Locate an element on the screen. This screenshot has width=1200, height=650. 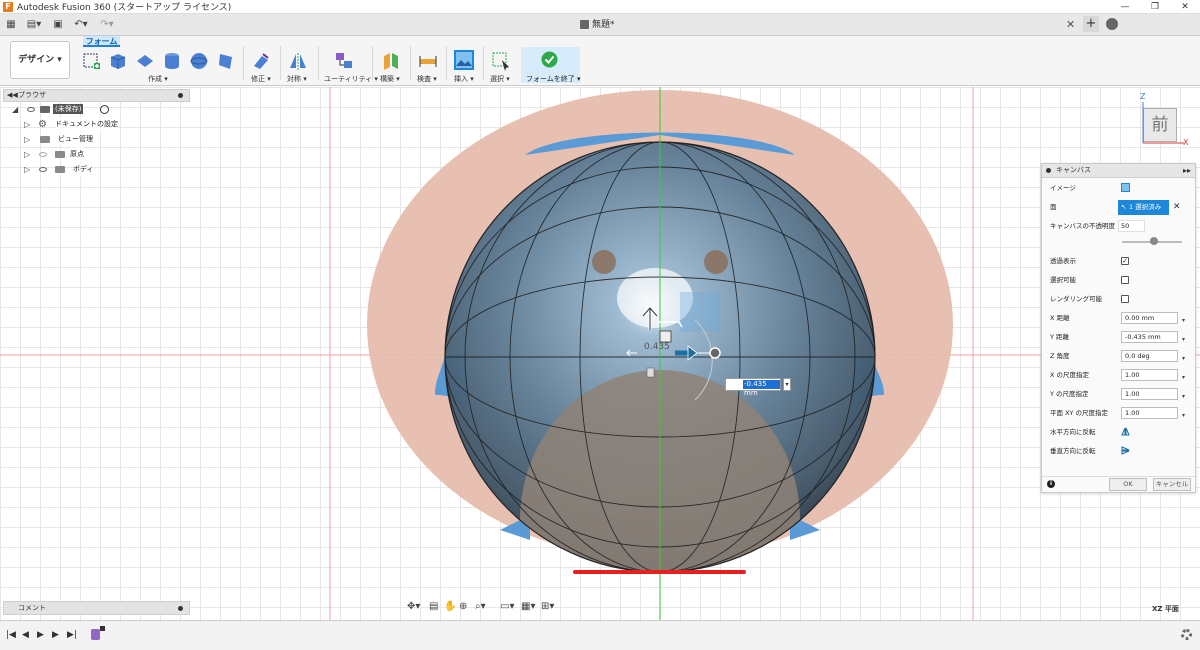
plane-icon is located at coordinates (145, 61).